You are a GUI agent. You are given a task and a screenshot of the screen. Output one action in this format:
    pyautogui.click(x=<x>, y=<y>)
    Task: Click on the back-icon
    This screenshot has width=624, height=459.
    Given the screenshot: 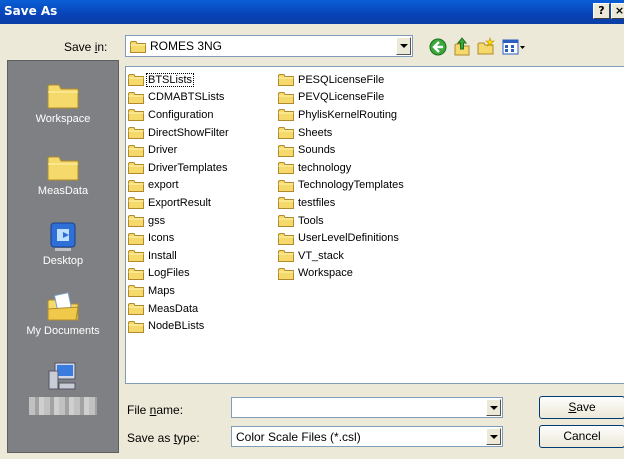 What is the action you would take?
    pyautogui.click(x=438, y=47)
    